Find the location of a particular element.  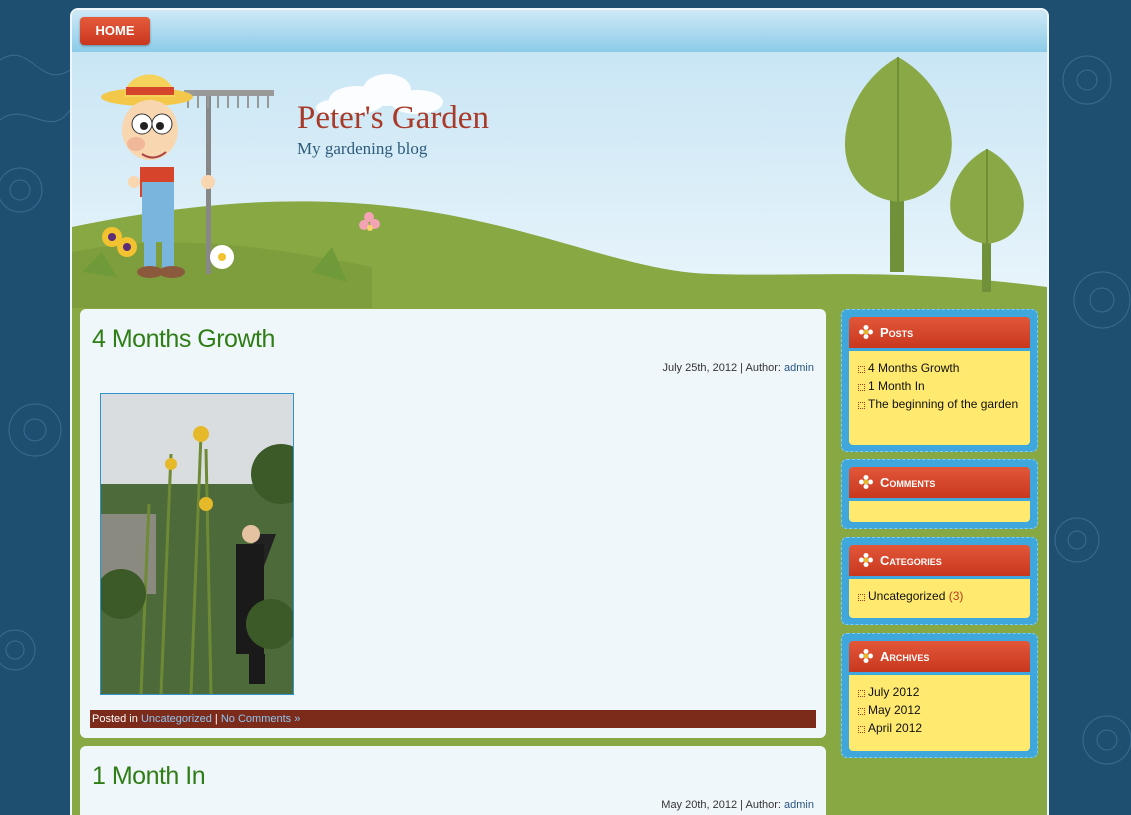

widget-title: Categories is located at coordinates (911, 560).